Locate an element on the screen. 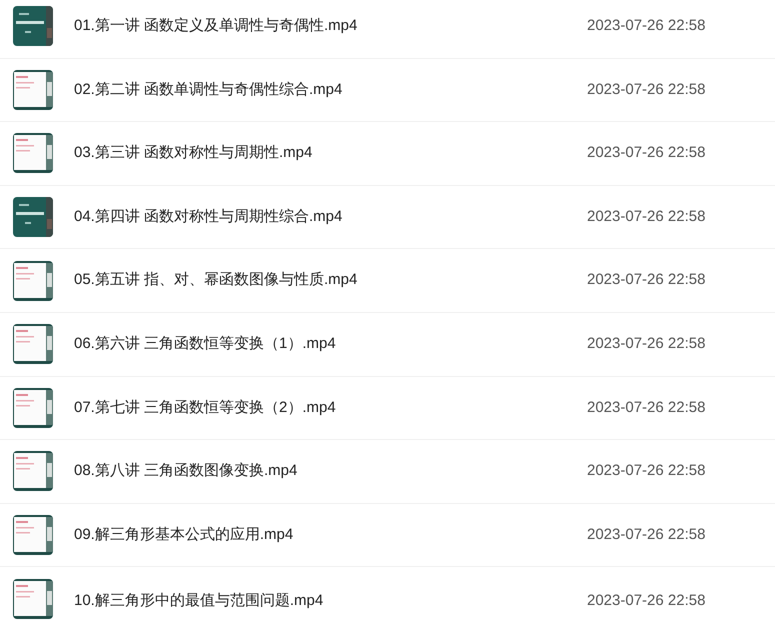 This screenshot has height=623, width=775. file-name: 10.解三角形中的最值与范围问题.mp4 is located at coordinates (199, 601).